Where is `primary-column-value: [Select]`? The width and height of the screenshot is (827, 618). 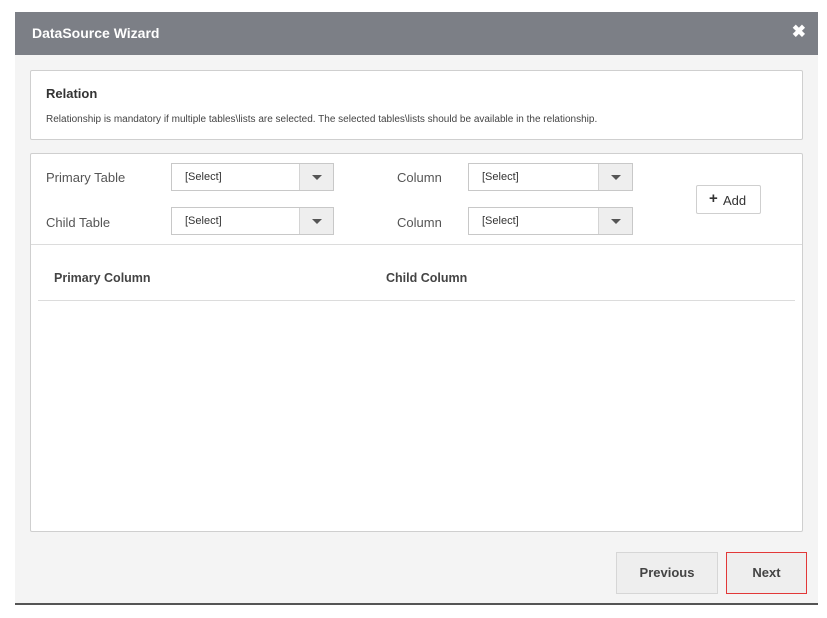 primary-column-value: [Select] is located at coordinates (500, 177).